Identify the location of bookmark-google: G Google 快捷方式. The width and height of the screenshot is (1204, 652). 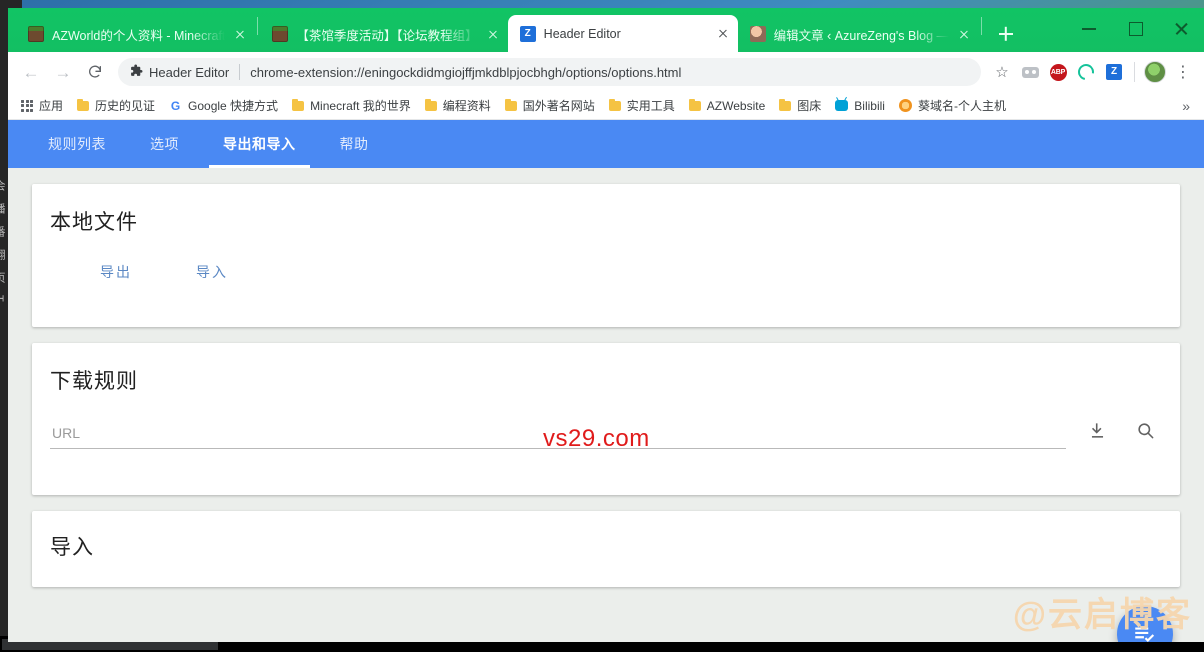
(223, 105).